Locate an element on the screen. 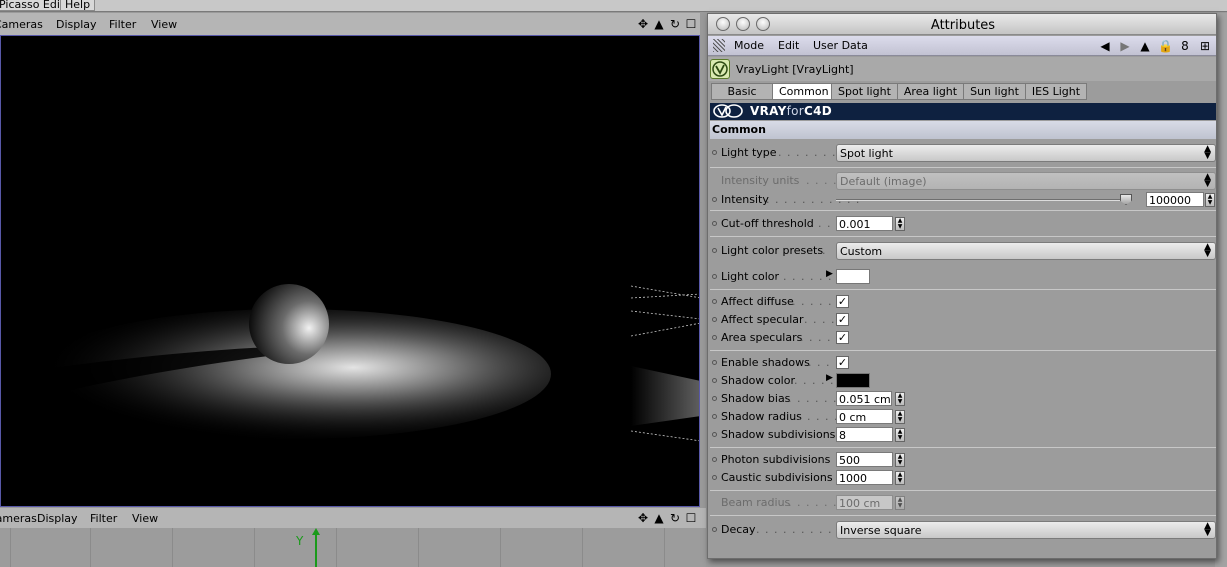 The width and height of the screenshot is (1227, 567). viewport2-display-menu: Display is located at coordinates (57, 518).